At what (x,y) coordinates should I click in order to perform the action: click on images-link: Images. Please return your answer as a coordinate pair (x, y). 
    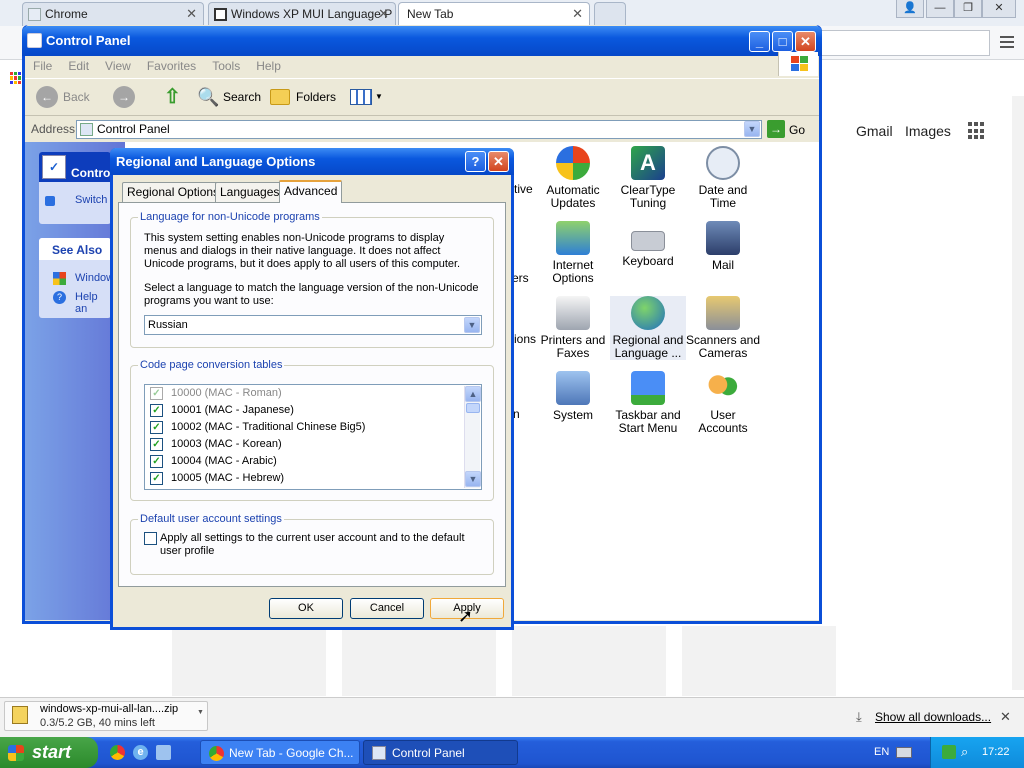
    Looking at the image, I should click on (928, 131).